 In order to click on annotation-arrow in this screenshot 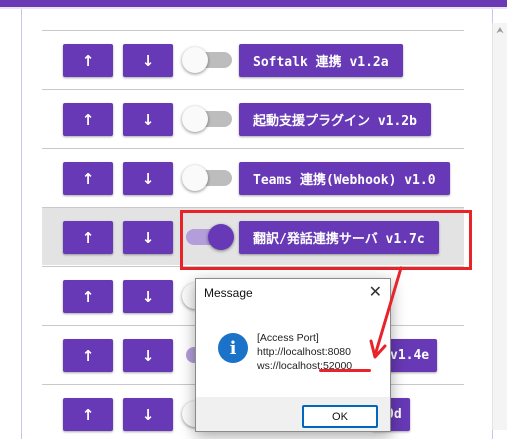, I will do `click(386, 312)`.